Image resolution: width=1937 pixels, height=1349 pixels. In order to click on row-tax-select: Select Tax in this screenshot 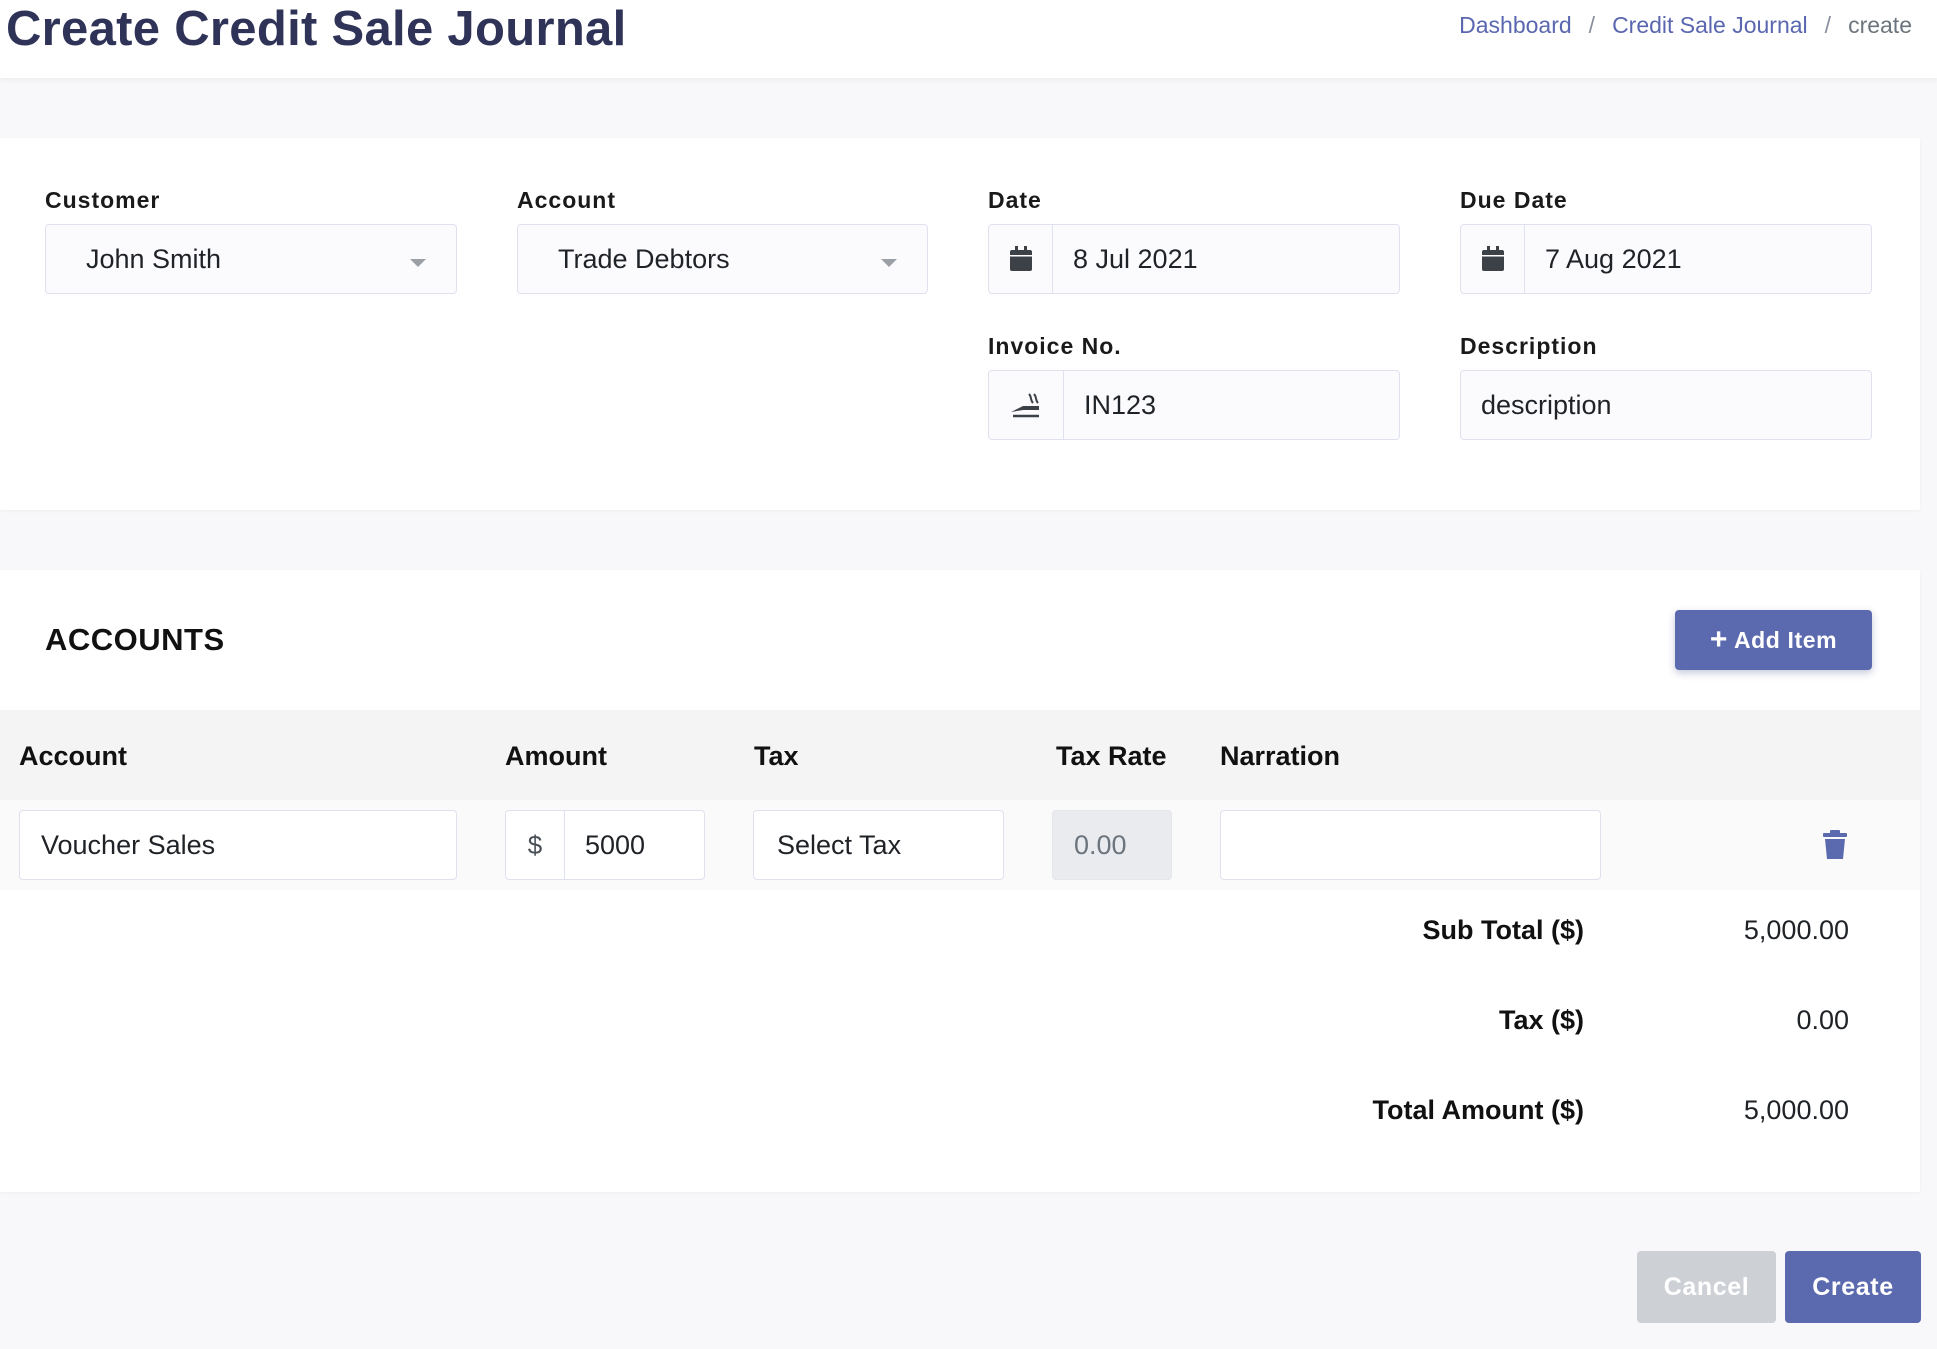, I will do `click(878, 845)`.